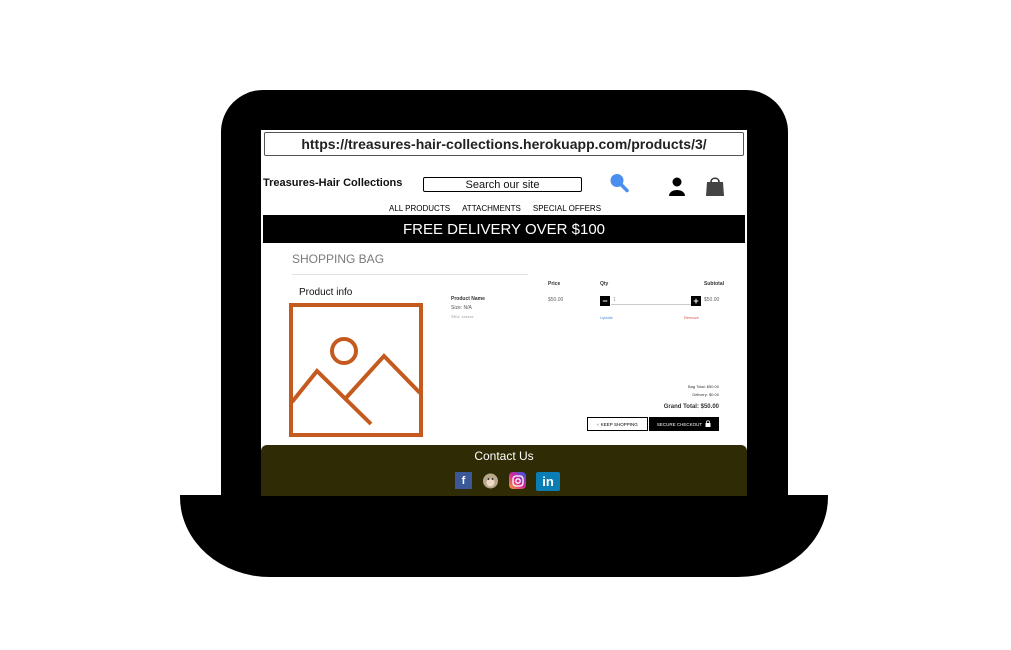 This screenshot has height=650, width=1011. Describe the element at coordinates (332, 183) in the screenshot. I see `brand-name: Treasures-Hair Collections` at that location.